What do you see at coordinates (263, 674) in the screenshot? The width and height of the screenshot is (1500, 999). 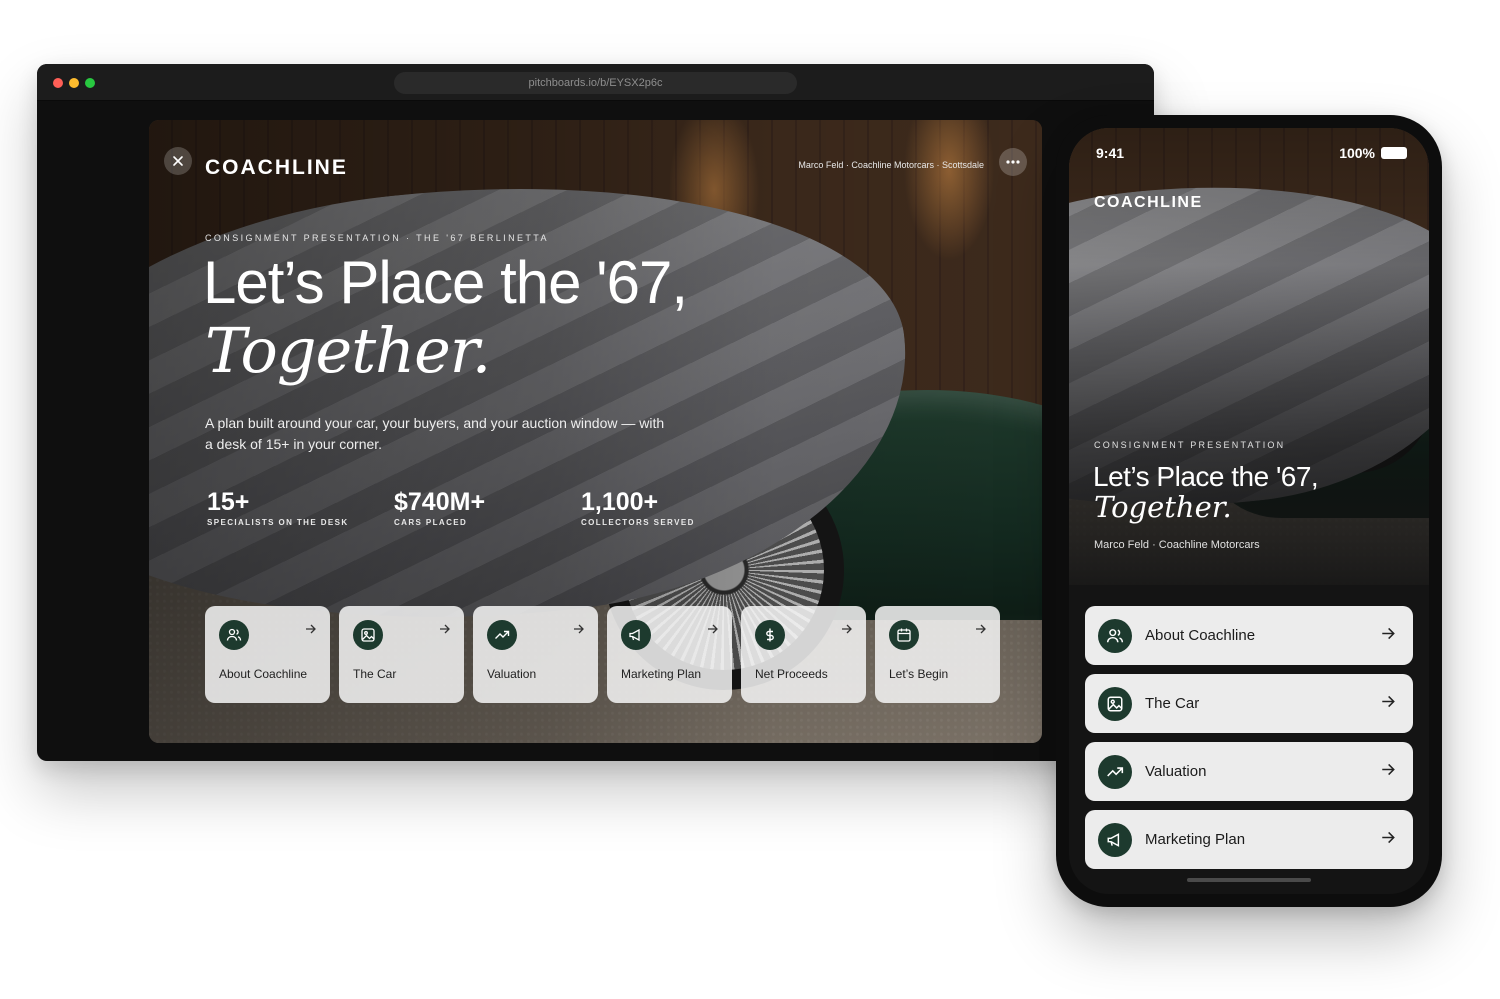 I see `card-label: About Coachline` at bounding box center [263, 674].